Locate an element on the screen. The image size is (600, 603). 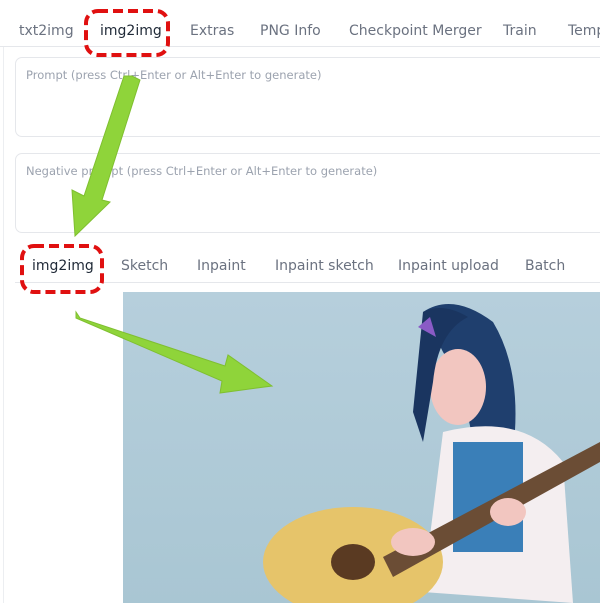
subtab-inpaint-upload: Inpaint upload is located at coordinates (448, 266).